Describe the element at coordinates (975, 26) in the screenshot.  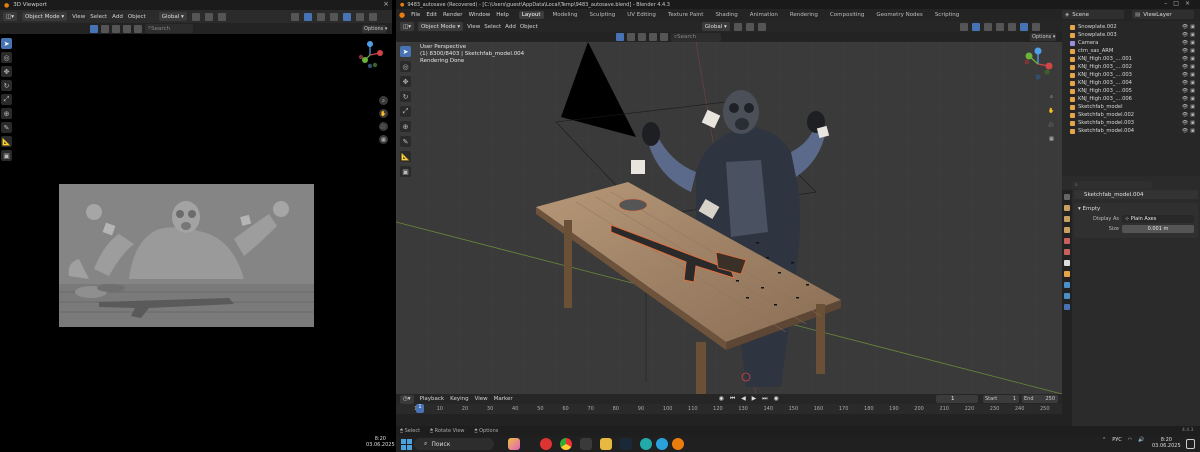
I see `gizmo-toggle-icon` at that location.